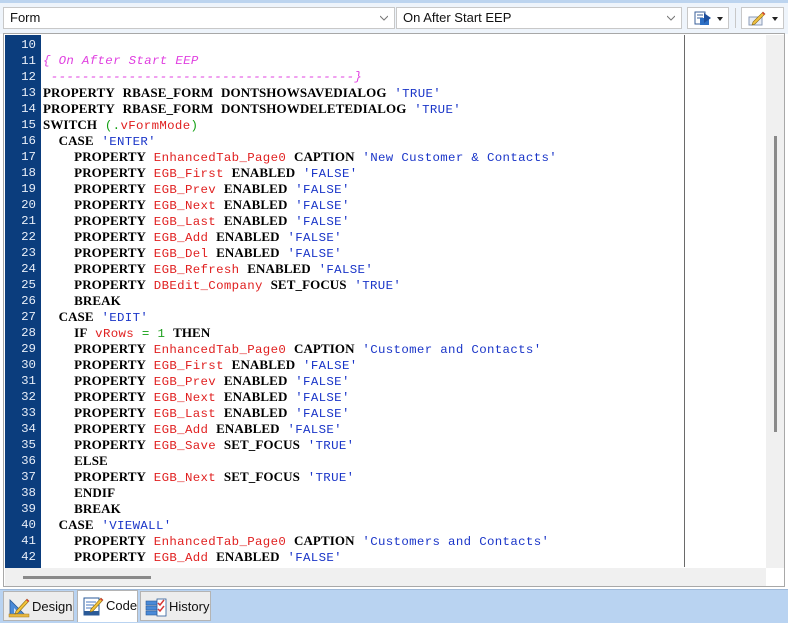 The width and height of the screenshot is (788, 623). What do you see at coordinates (181, 238) in the screenshot?
I see `code-object-name: EGB_Add` at bounding box center [181, 238].